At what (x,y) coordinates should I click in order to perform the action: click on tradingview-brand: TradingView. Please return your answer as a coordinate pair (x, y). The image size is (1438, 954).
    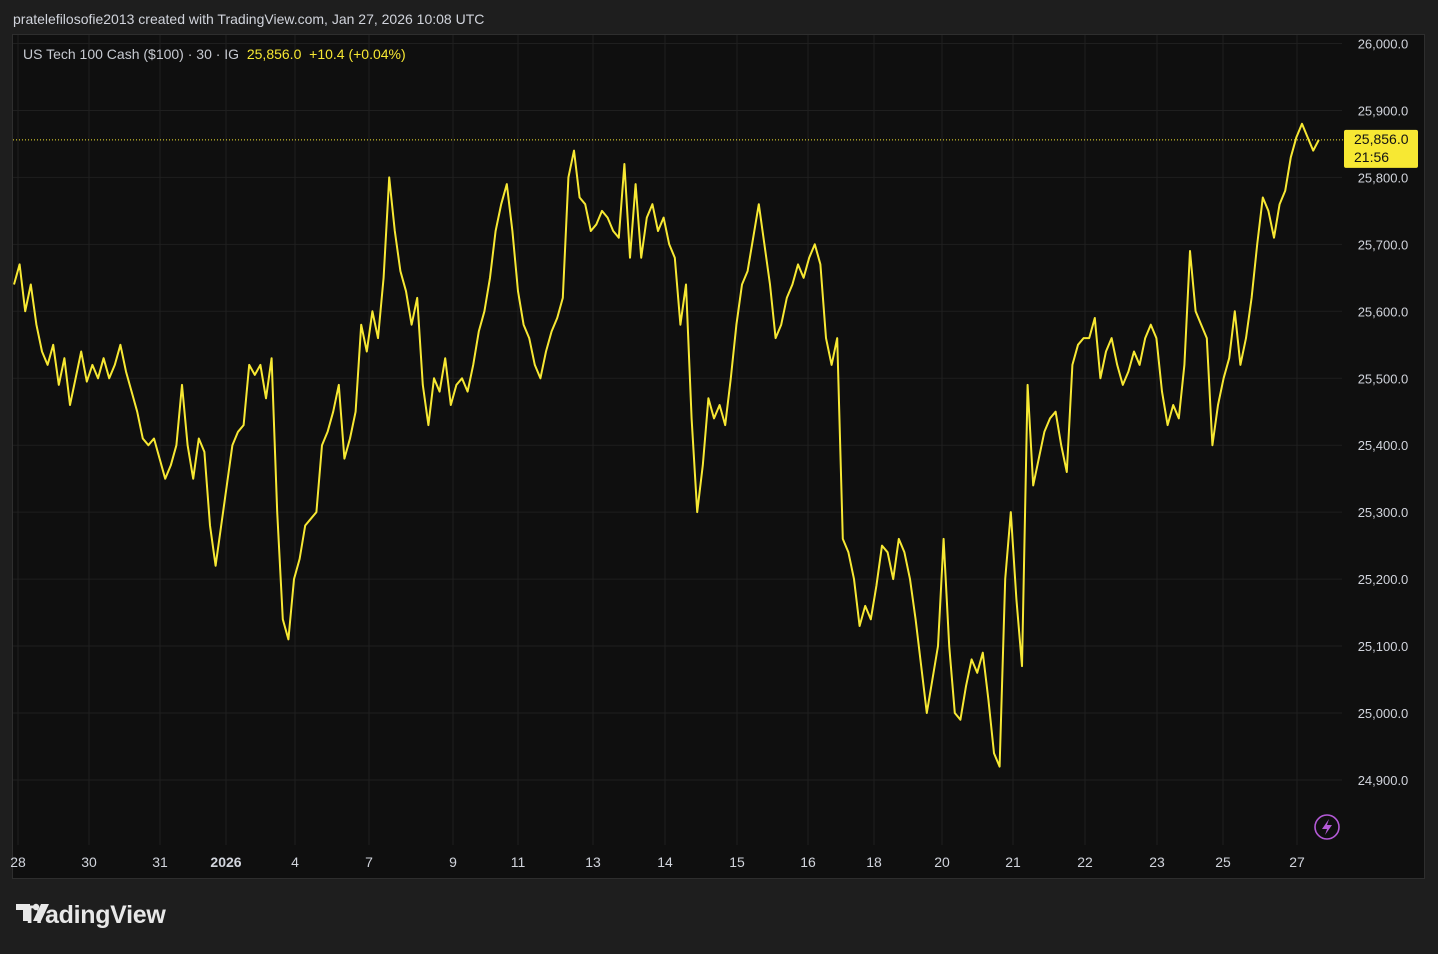
    Looking at the image, I should click on (91, 915).